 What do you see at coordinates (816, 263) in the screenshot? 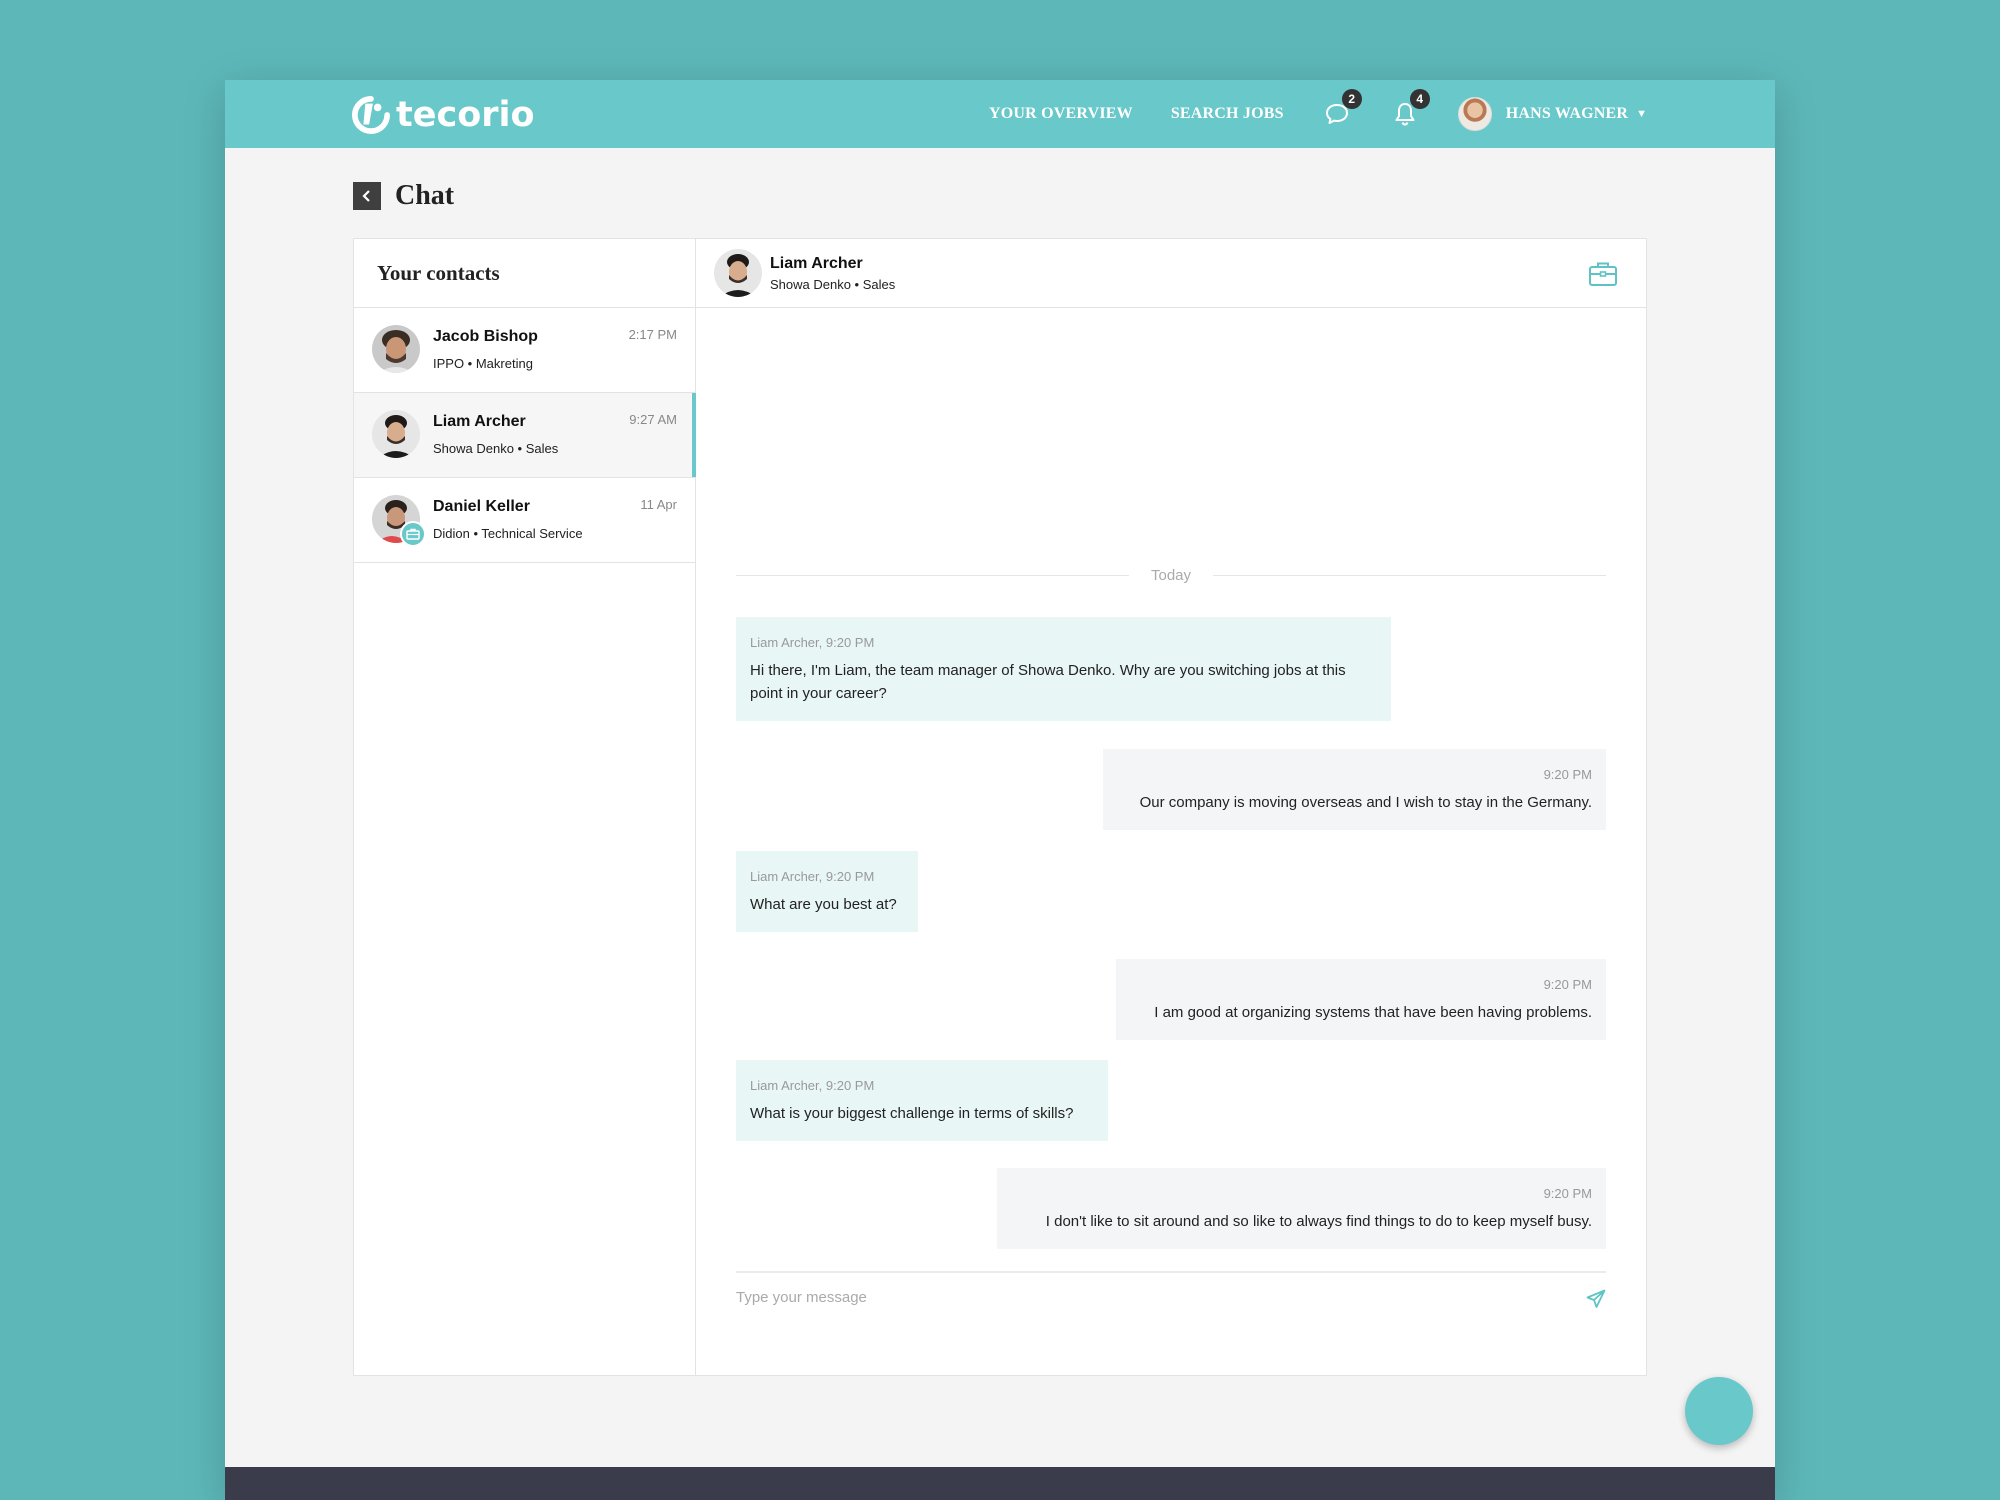
I see `conversation-contact-name: Liam Archer` at bounding box center [816, 263].